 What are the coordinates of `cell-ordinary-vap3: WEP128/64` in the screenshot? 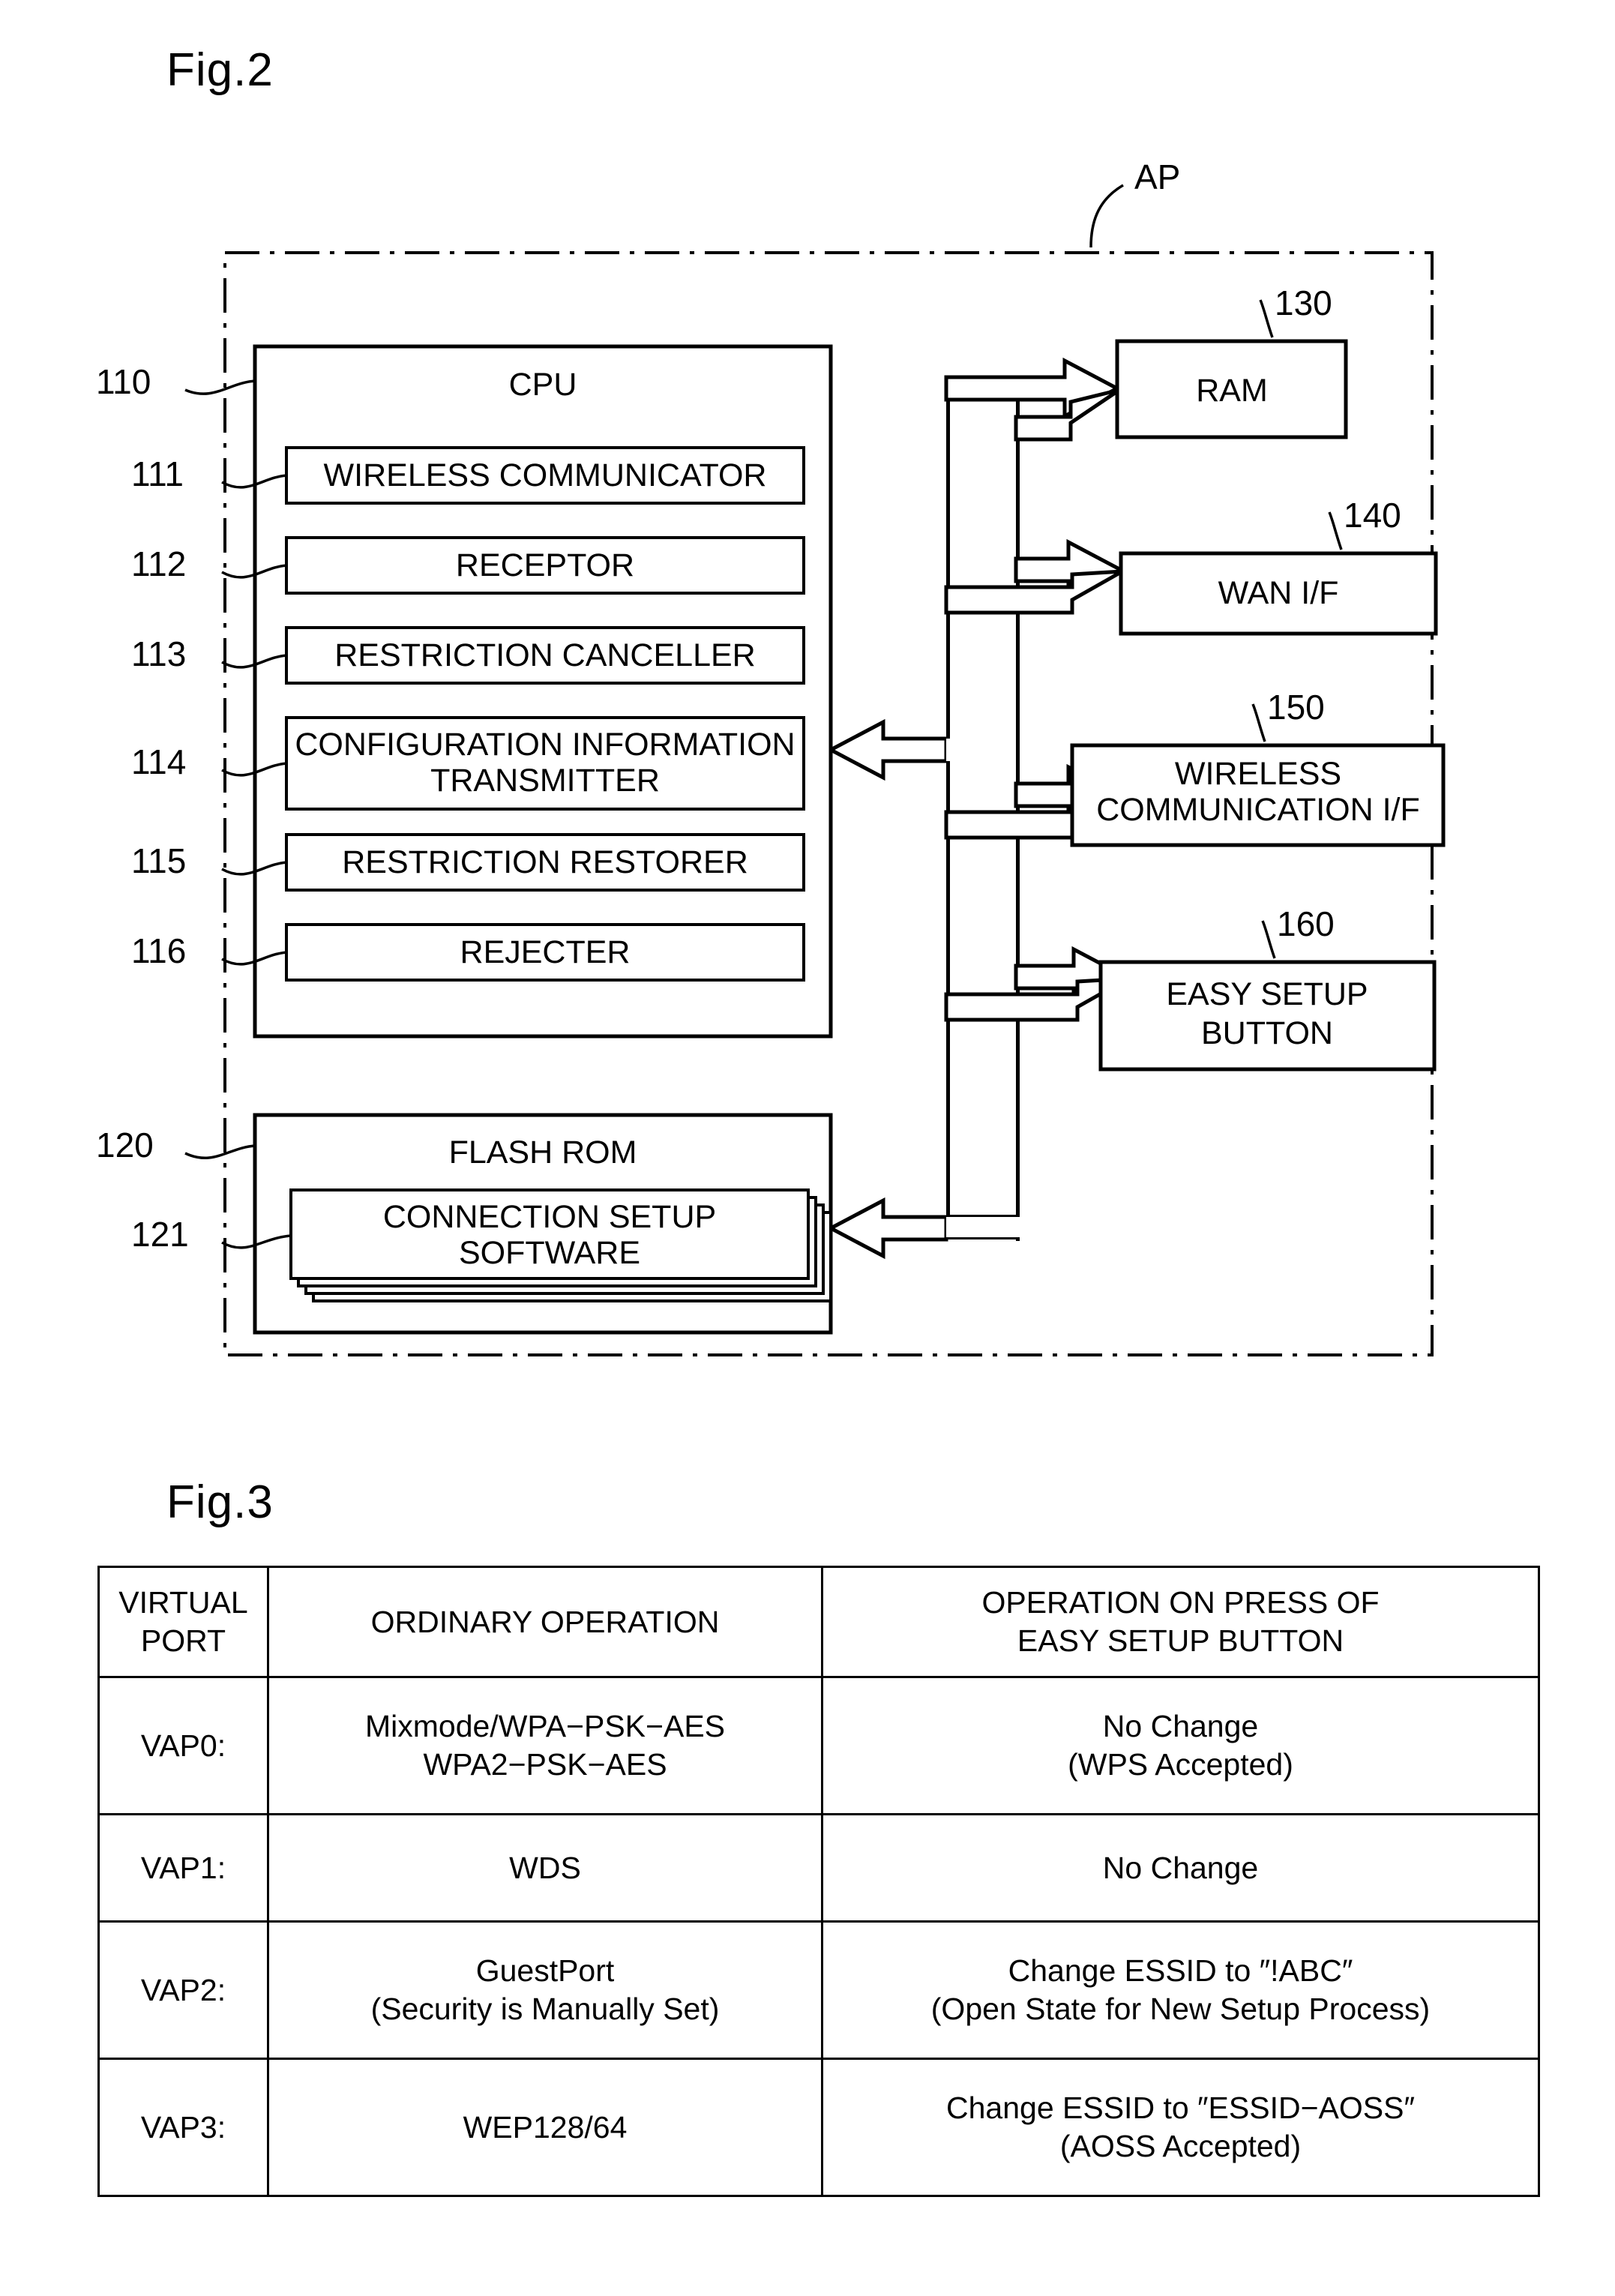 It's located at (545, 2127).